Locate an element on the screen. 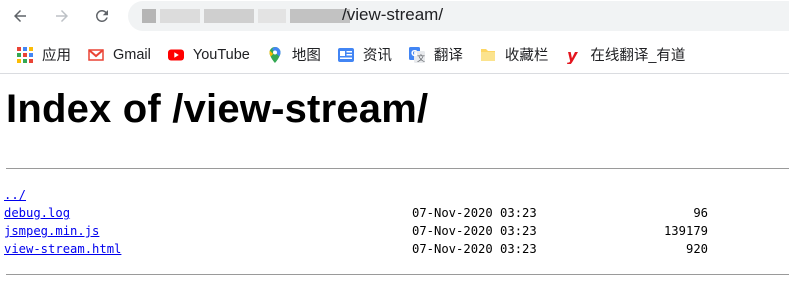 The width and height of the screenshot is (789, 282). svg-text: y is located at coordinates (572, 55).